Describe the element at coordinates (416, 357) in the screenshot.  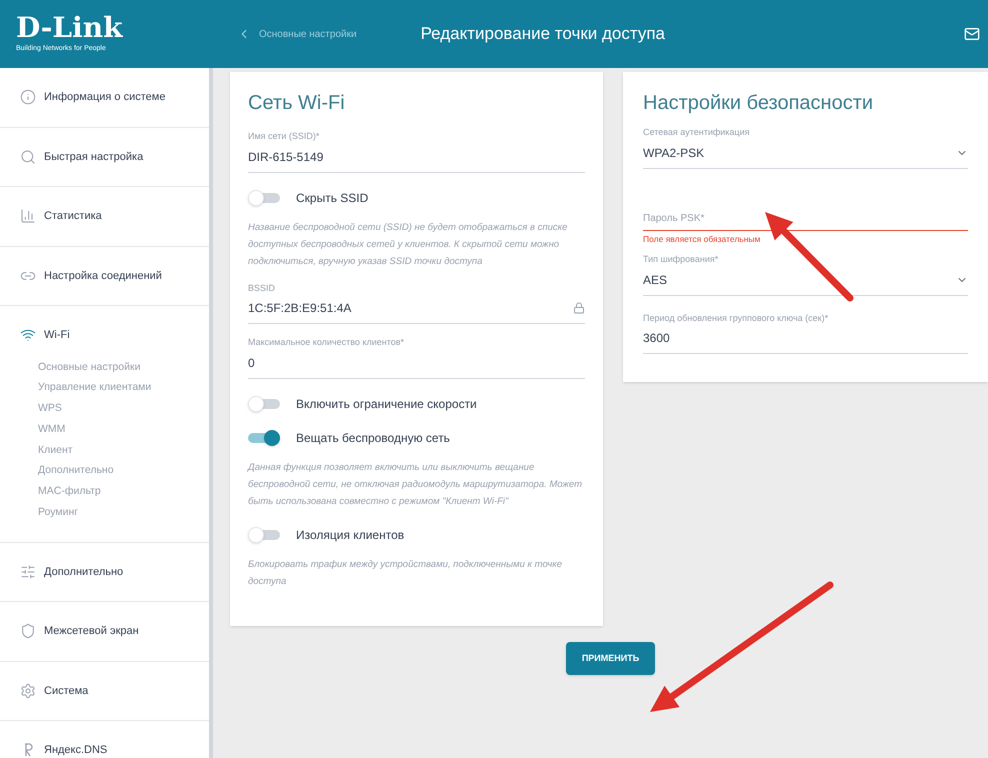
I see `text-field: Максимальное количество клиентов* 0` at that location.